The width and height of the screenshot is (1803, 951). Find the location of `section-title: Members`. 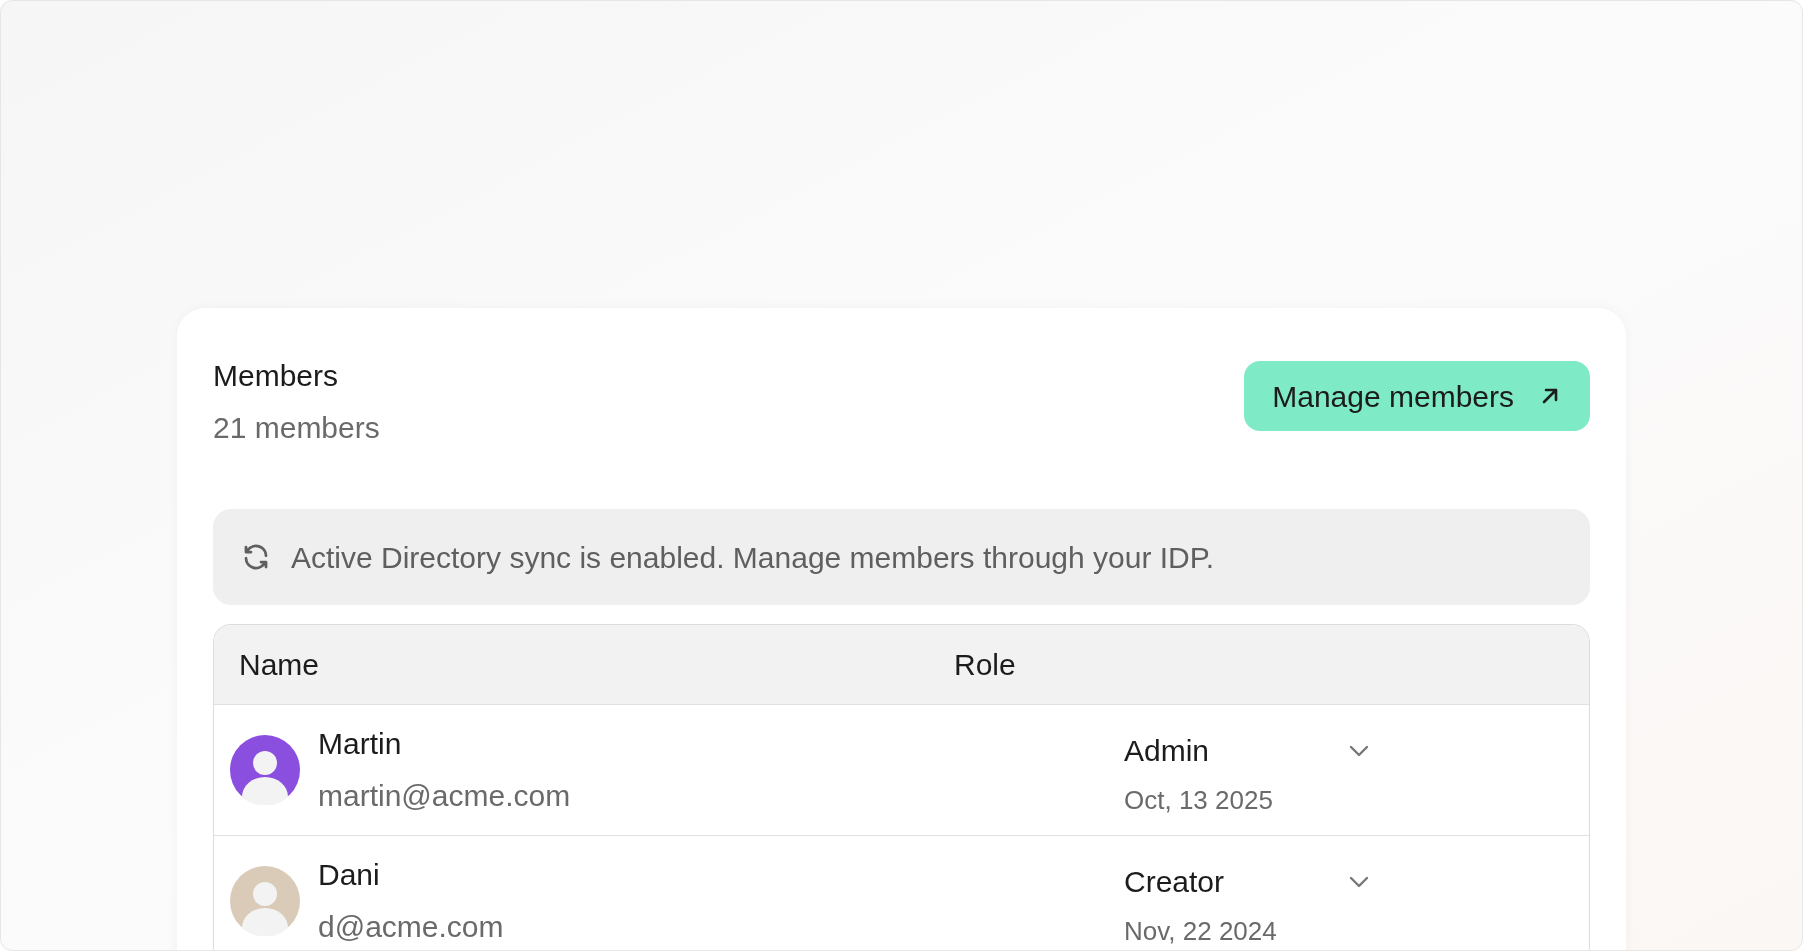

section-title: Members is located at coordinates (276, 376).